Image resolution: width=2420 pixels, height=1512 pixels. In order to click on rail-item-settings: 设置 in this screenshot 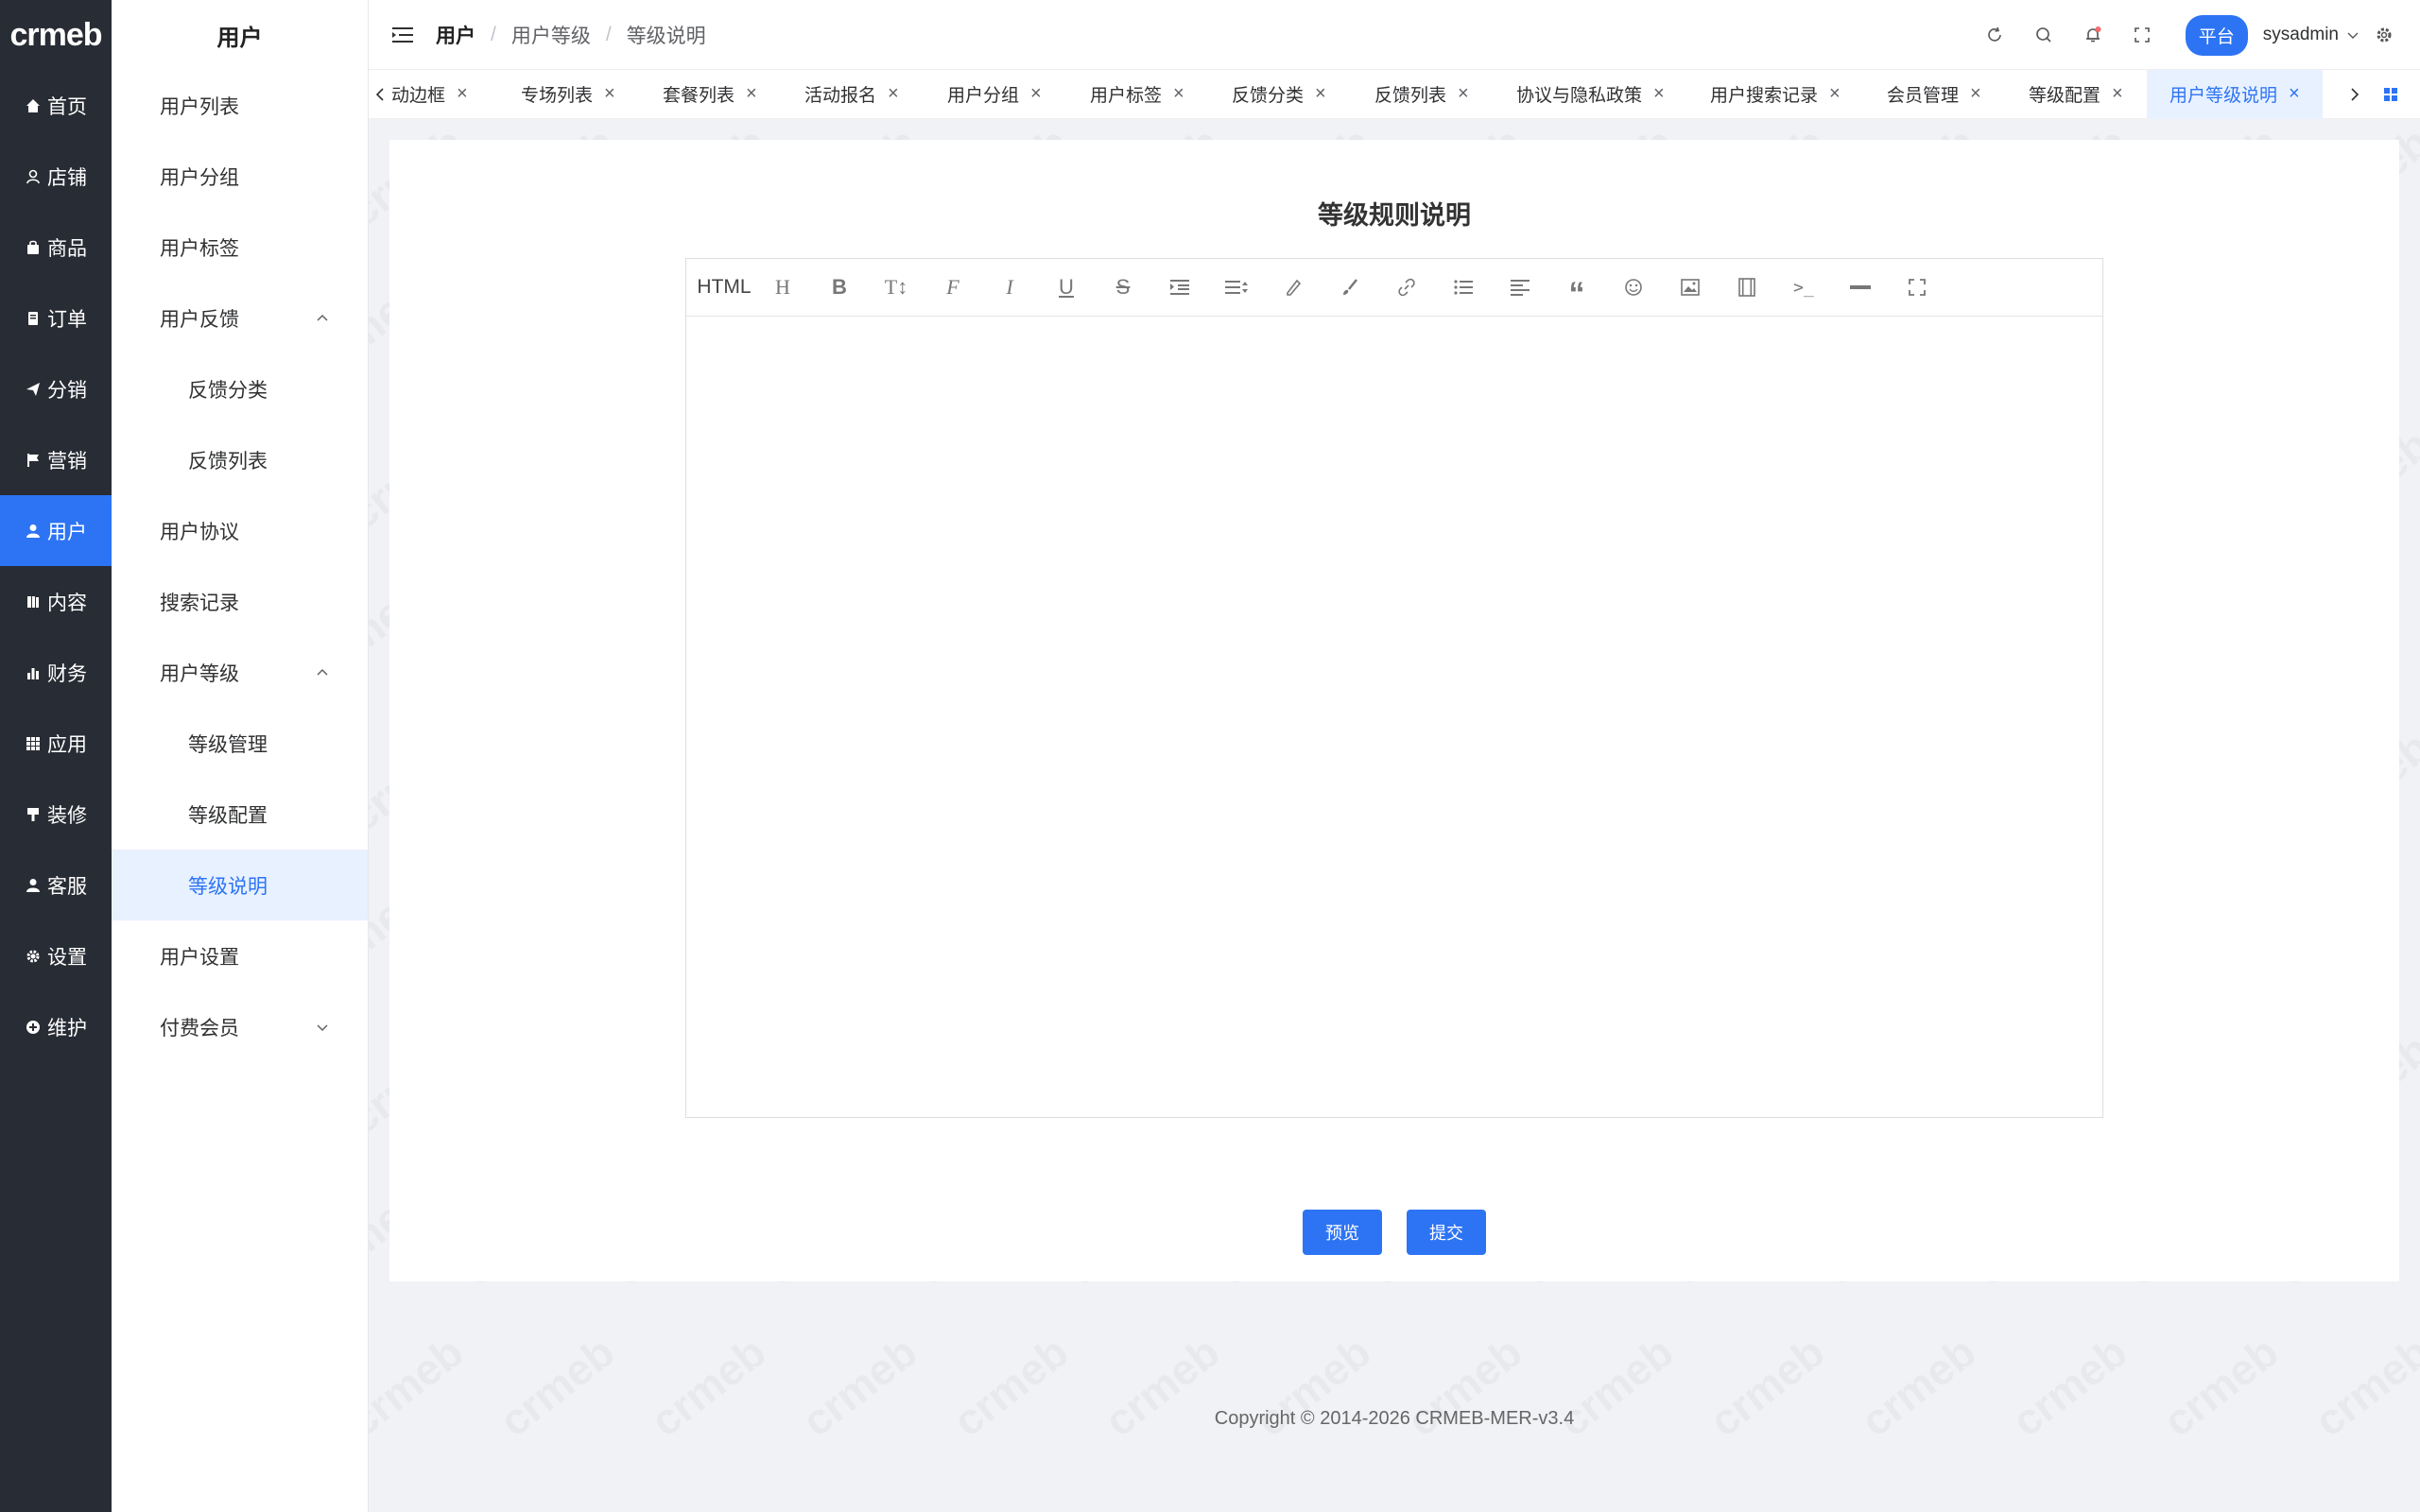, I will do `click(56, 955)`.